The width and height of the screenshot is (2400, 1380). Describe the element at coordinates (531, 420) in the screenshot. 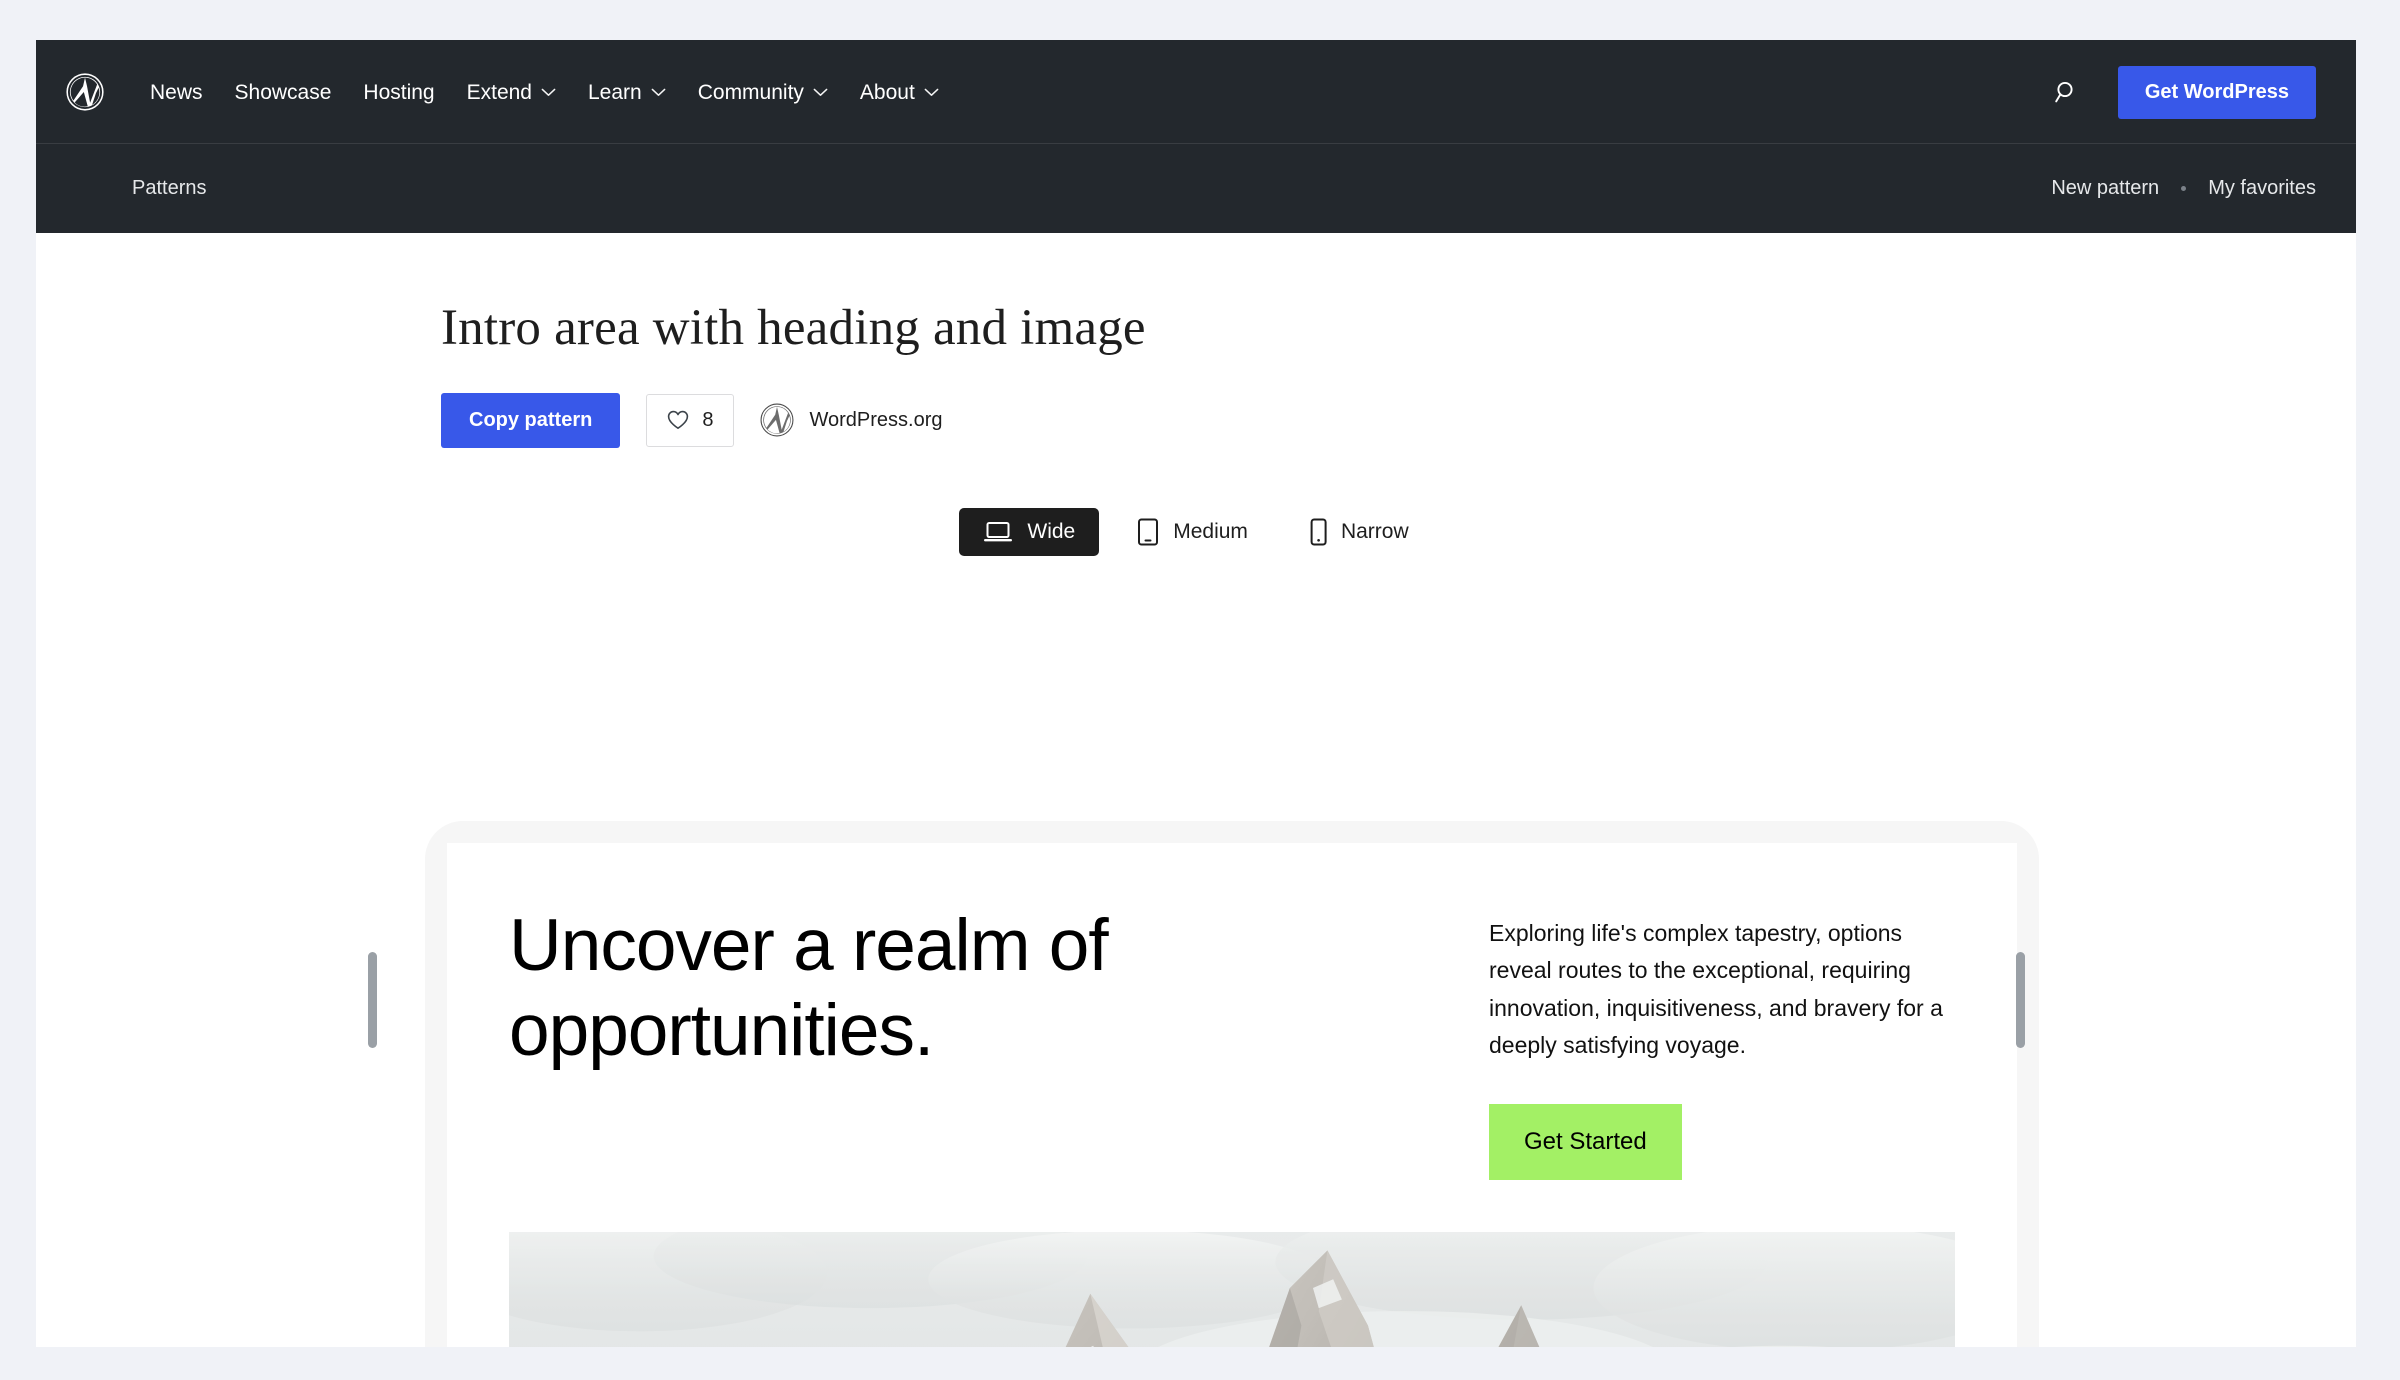

I see `copy-pattern-button: Copy pattern` at that location.